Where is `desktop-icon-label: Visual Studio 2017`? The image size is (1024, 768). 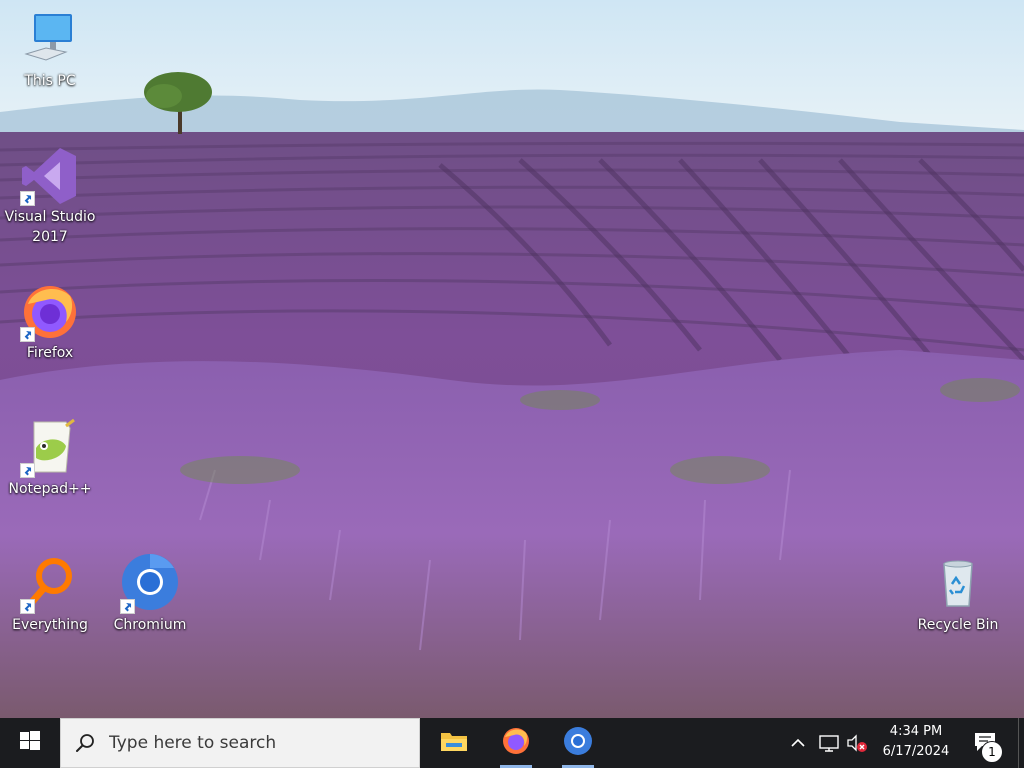
desktop-icon-label: Visual Studio 2017 is located at coordinates (50, 227).